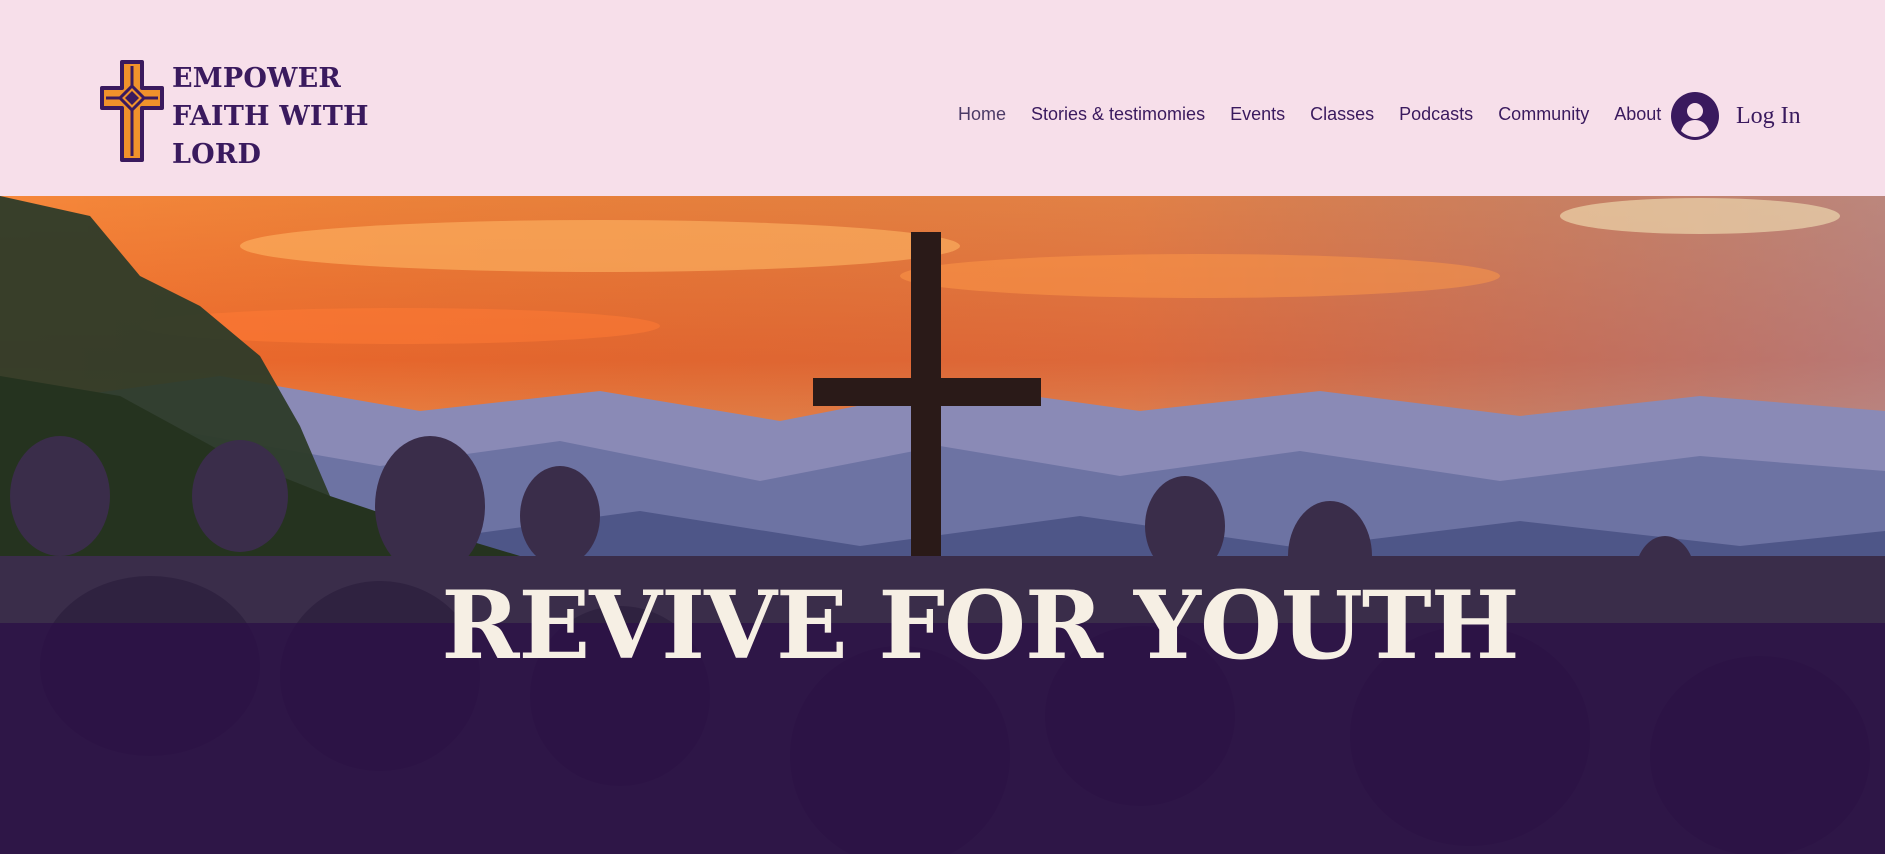 This screenshot has width=1885, height=854. What do you see at coordinates (1543, 114) in the screenshot?
I see `nav-item-community: Community` at bounding box center [1543, 114].